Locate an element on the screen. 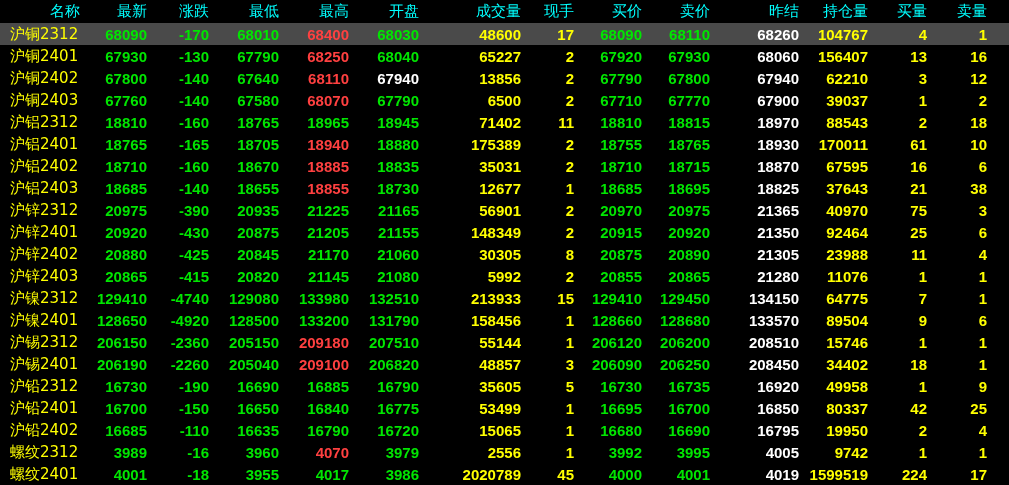 Image resolution: width=1009 pixels, height=485 pixels. table-cell-text: 45 is located at coordinates (565, 474).